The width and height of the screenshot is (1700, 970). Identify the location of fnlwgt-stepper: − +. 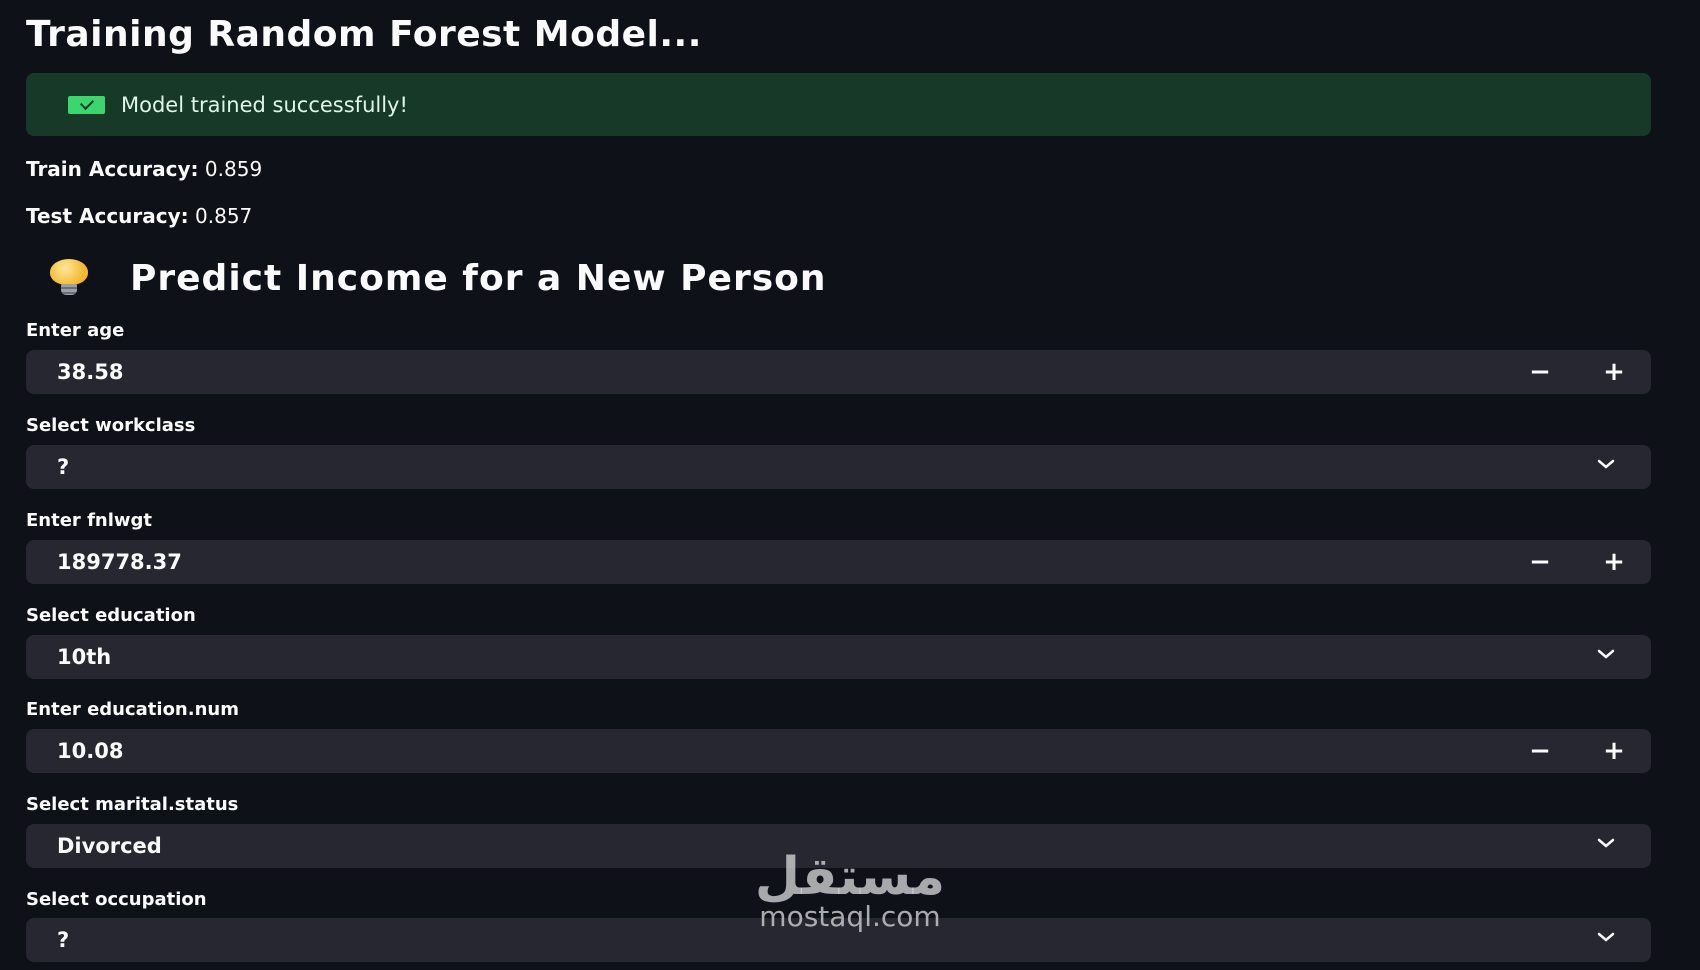
(1577, 562).